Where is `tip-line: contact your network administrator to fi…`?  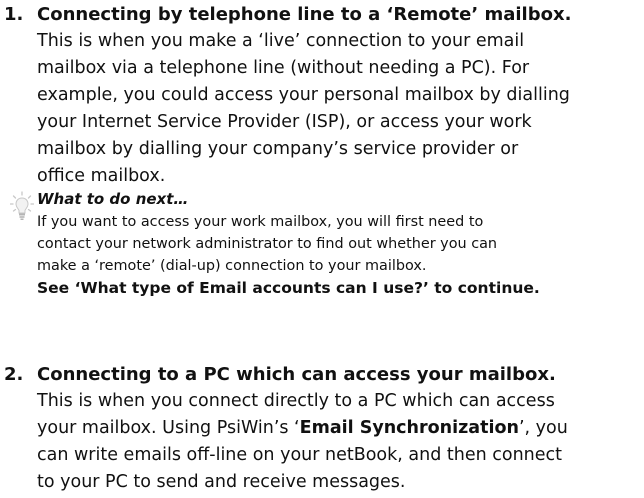 tip-line: contact your network administrator to fi… is located at coordinates (267, 244).